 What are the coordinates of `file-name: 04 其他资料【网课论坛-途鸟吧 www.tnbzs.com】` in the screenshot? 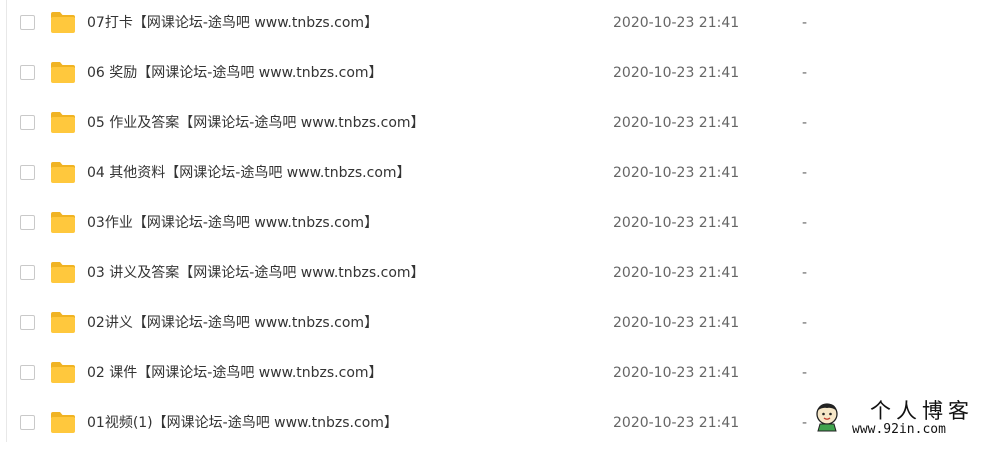 It's located at (249, 173).